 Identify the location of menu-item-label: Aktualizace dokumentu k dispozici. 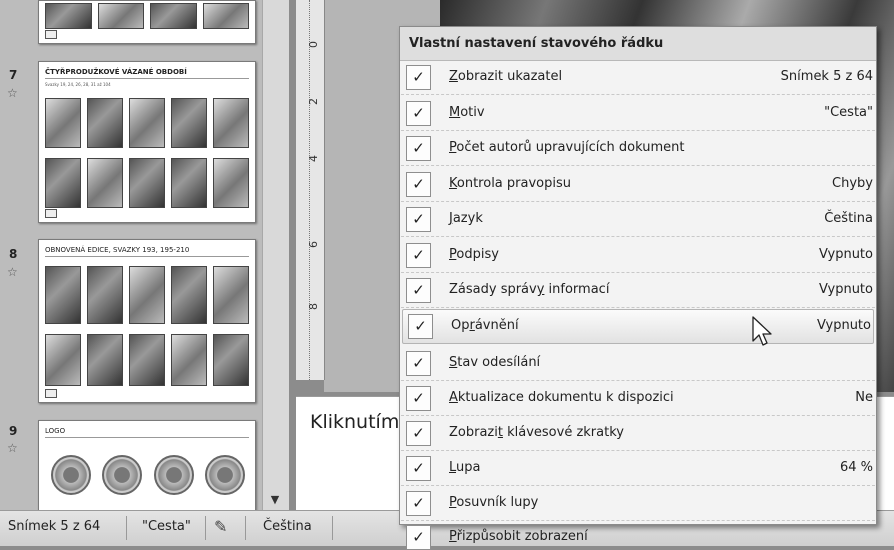
(561, 397).